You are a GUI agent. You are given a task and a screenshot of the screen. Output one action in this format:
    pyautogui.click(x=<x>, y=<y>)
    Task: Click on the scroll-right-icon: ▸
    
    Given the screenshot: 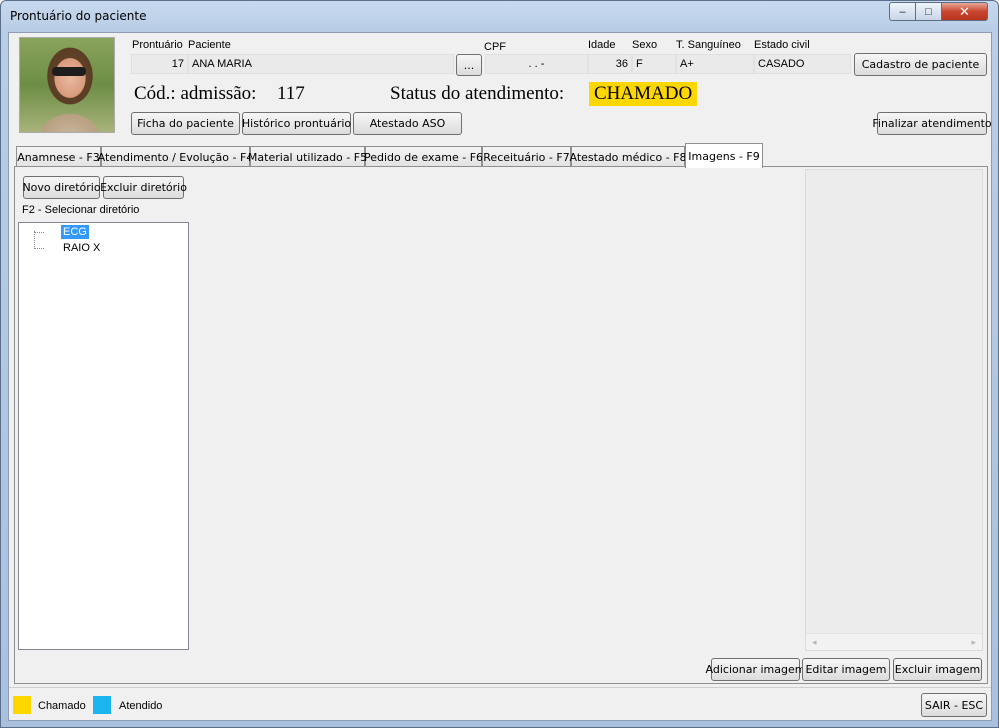 What is the action you would take?
    pyautogui.click(x=973, y=642)
    